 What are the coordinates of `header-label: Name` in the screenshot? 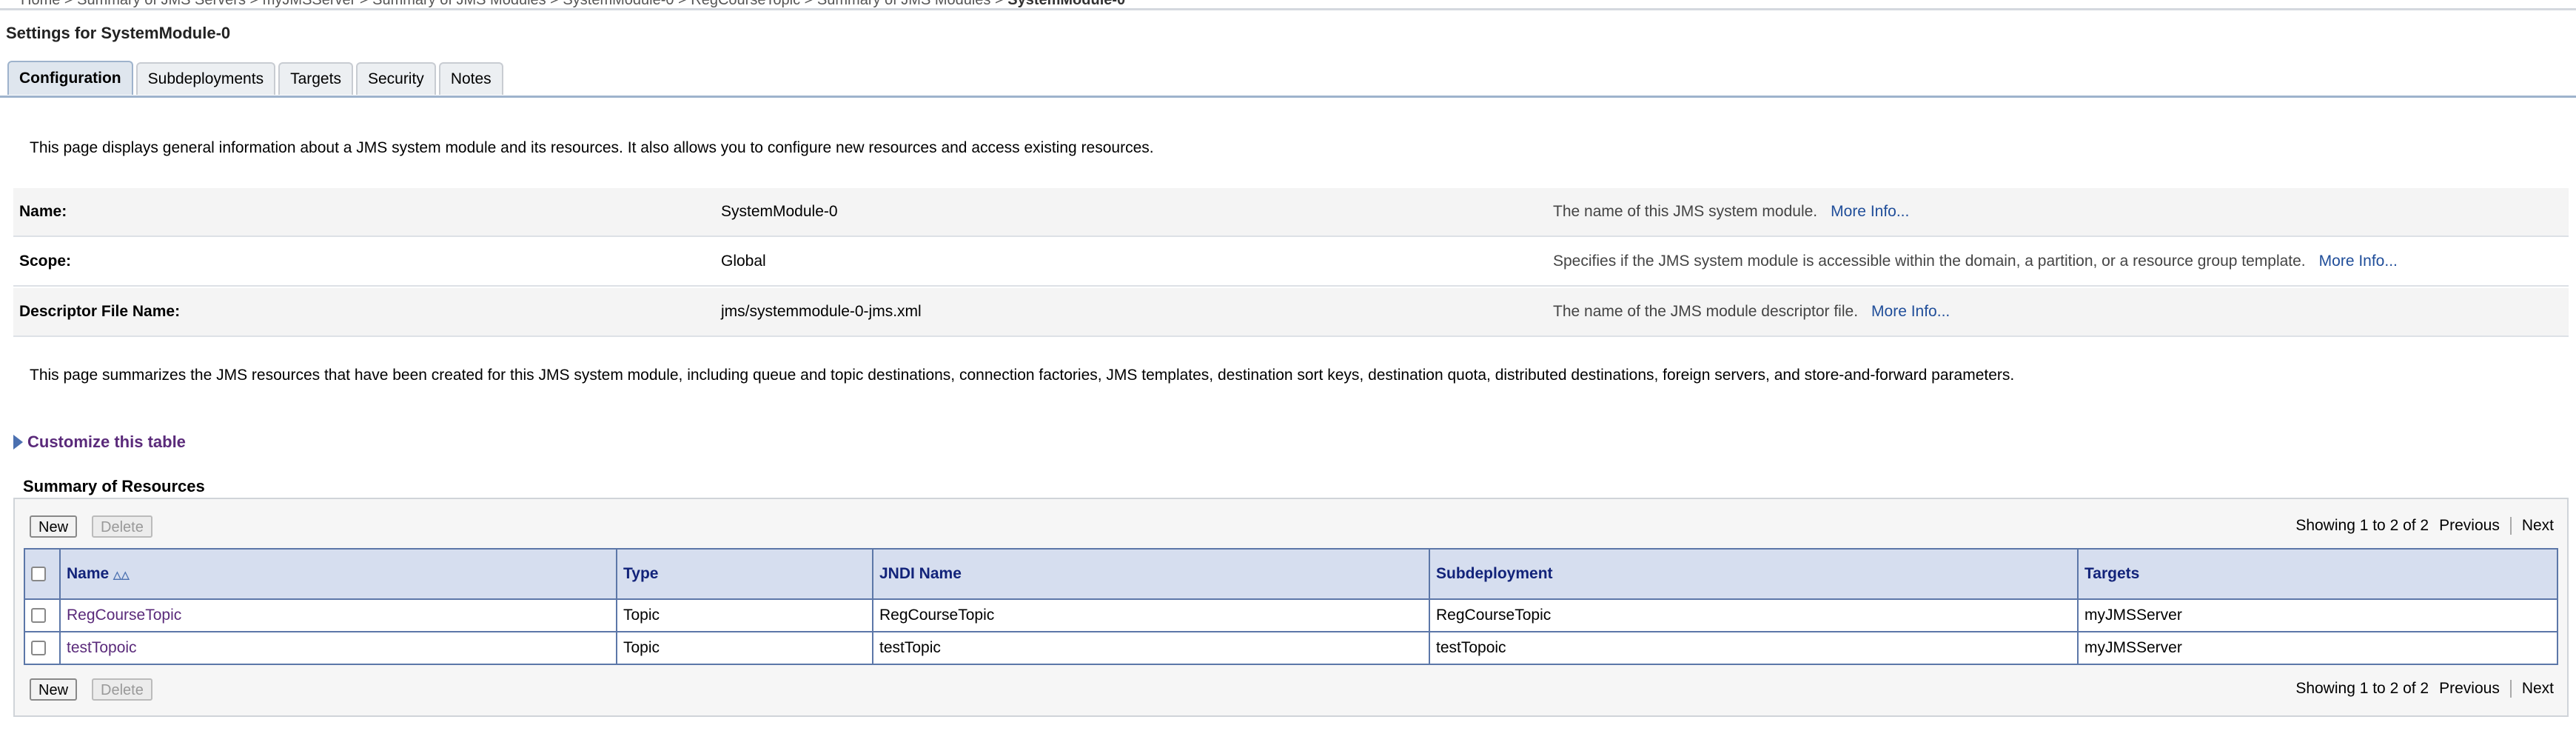 It's located at (88, 573).